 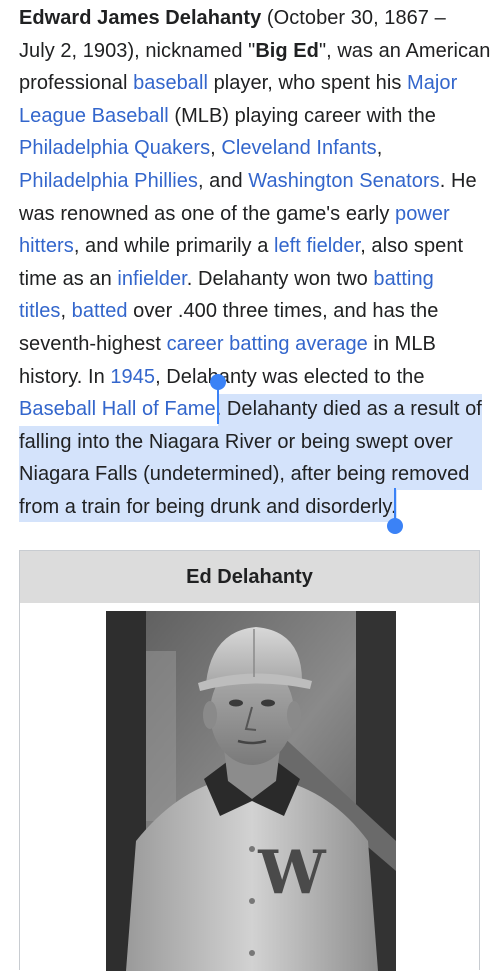 I want to click on body-text: . He, so click(x=458, y=180).